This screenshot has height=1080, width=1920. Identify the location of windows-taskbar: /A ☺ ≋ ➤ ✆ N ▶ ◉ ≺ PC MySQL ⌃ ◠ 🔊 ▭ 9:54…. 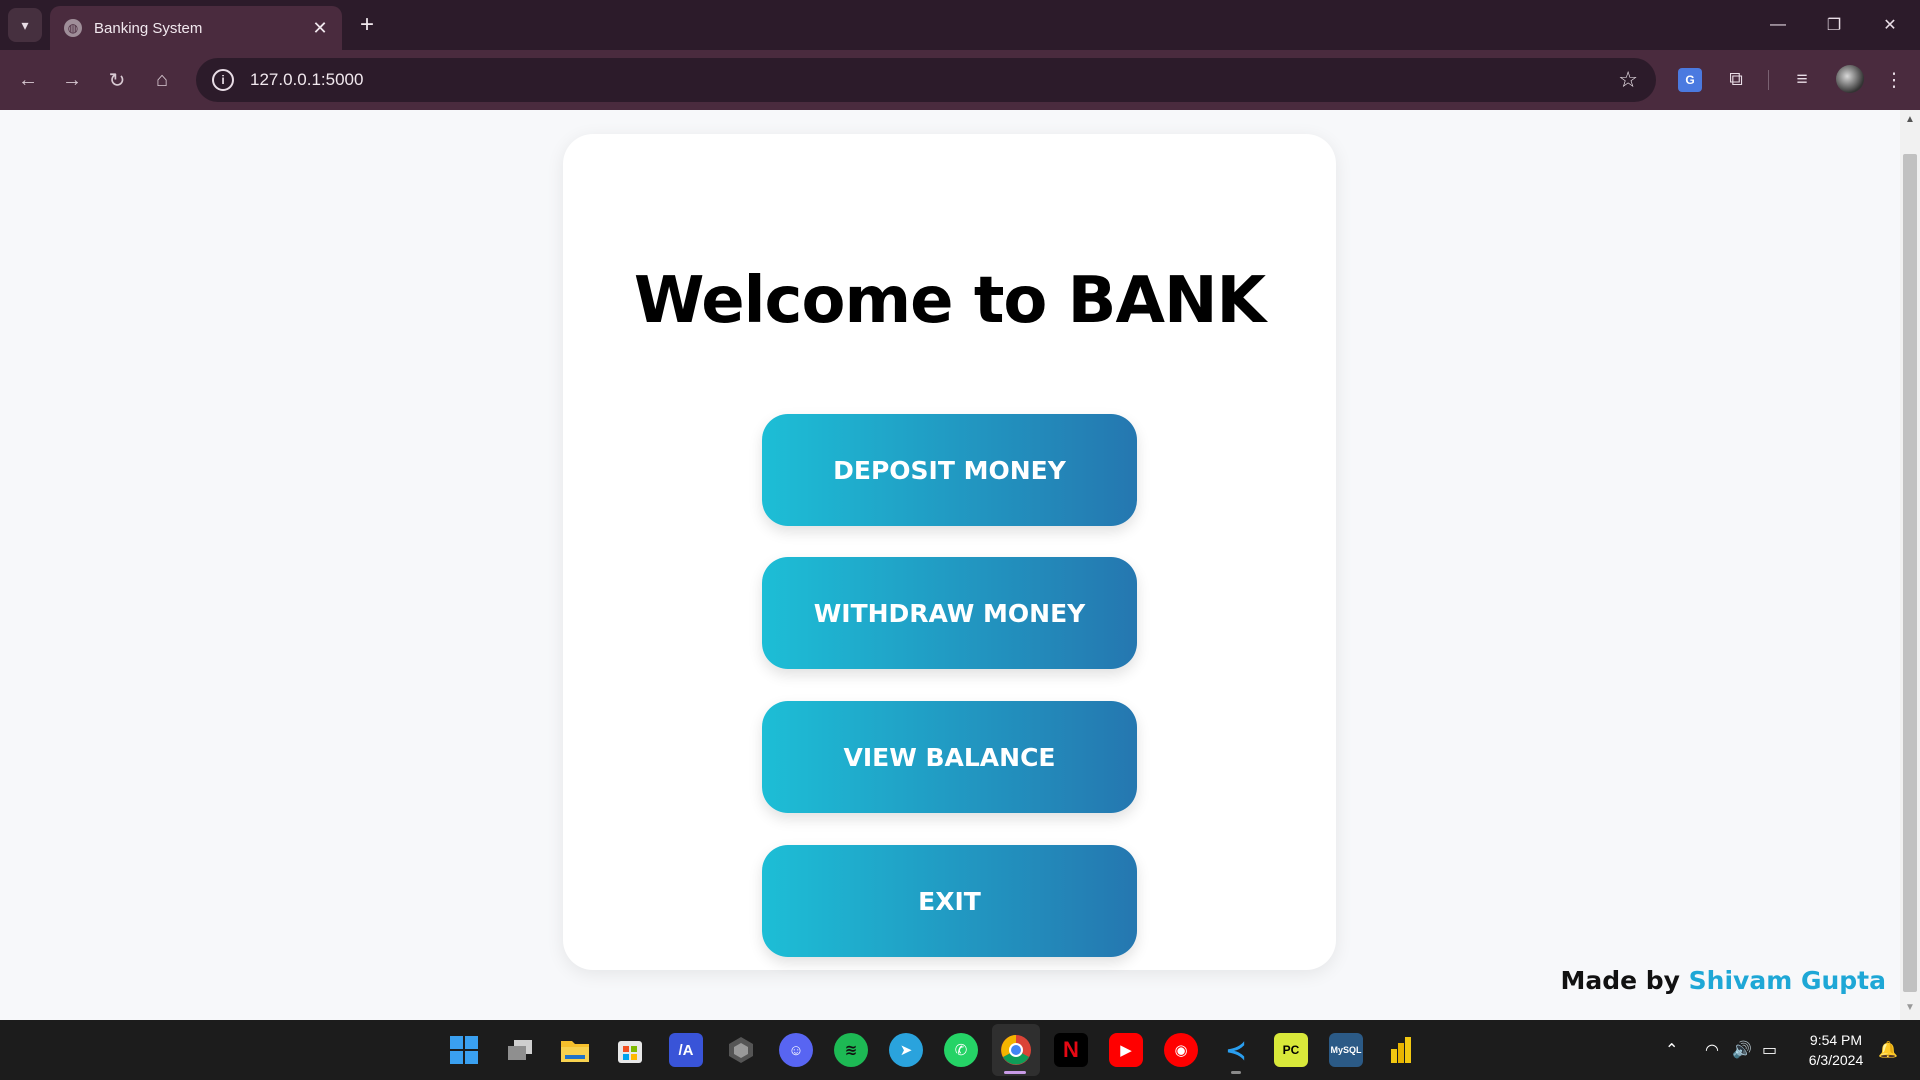
(960, 1050).